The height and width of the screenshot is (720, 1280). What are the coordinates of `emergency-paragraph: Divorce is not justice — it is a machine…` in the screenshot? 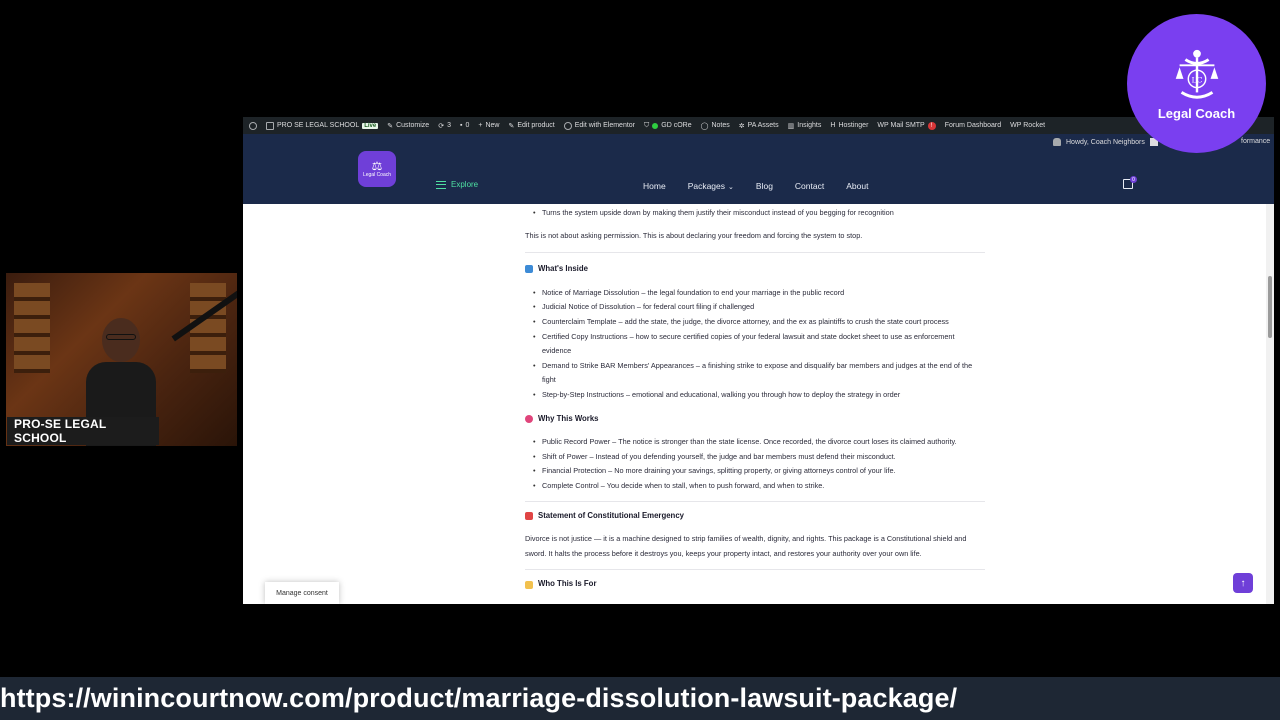 It's located at (746, 546).